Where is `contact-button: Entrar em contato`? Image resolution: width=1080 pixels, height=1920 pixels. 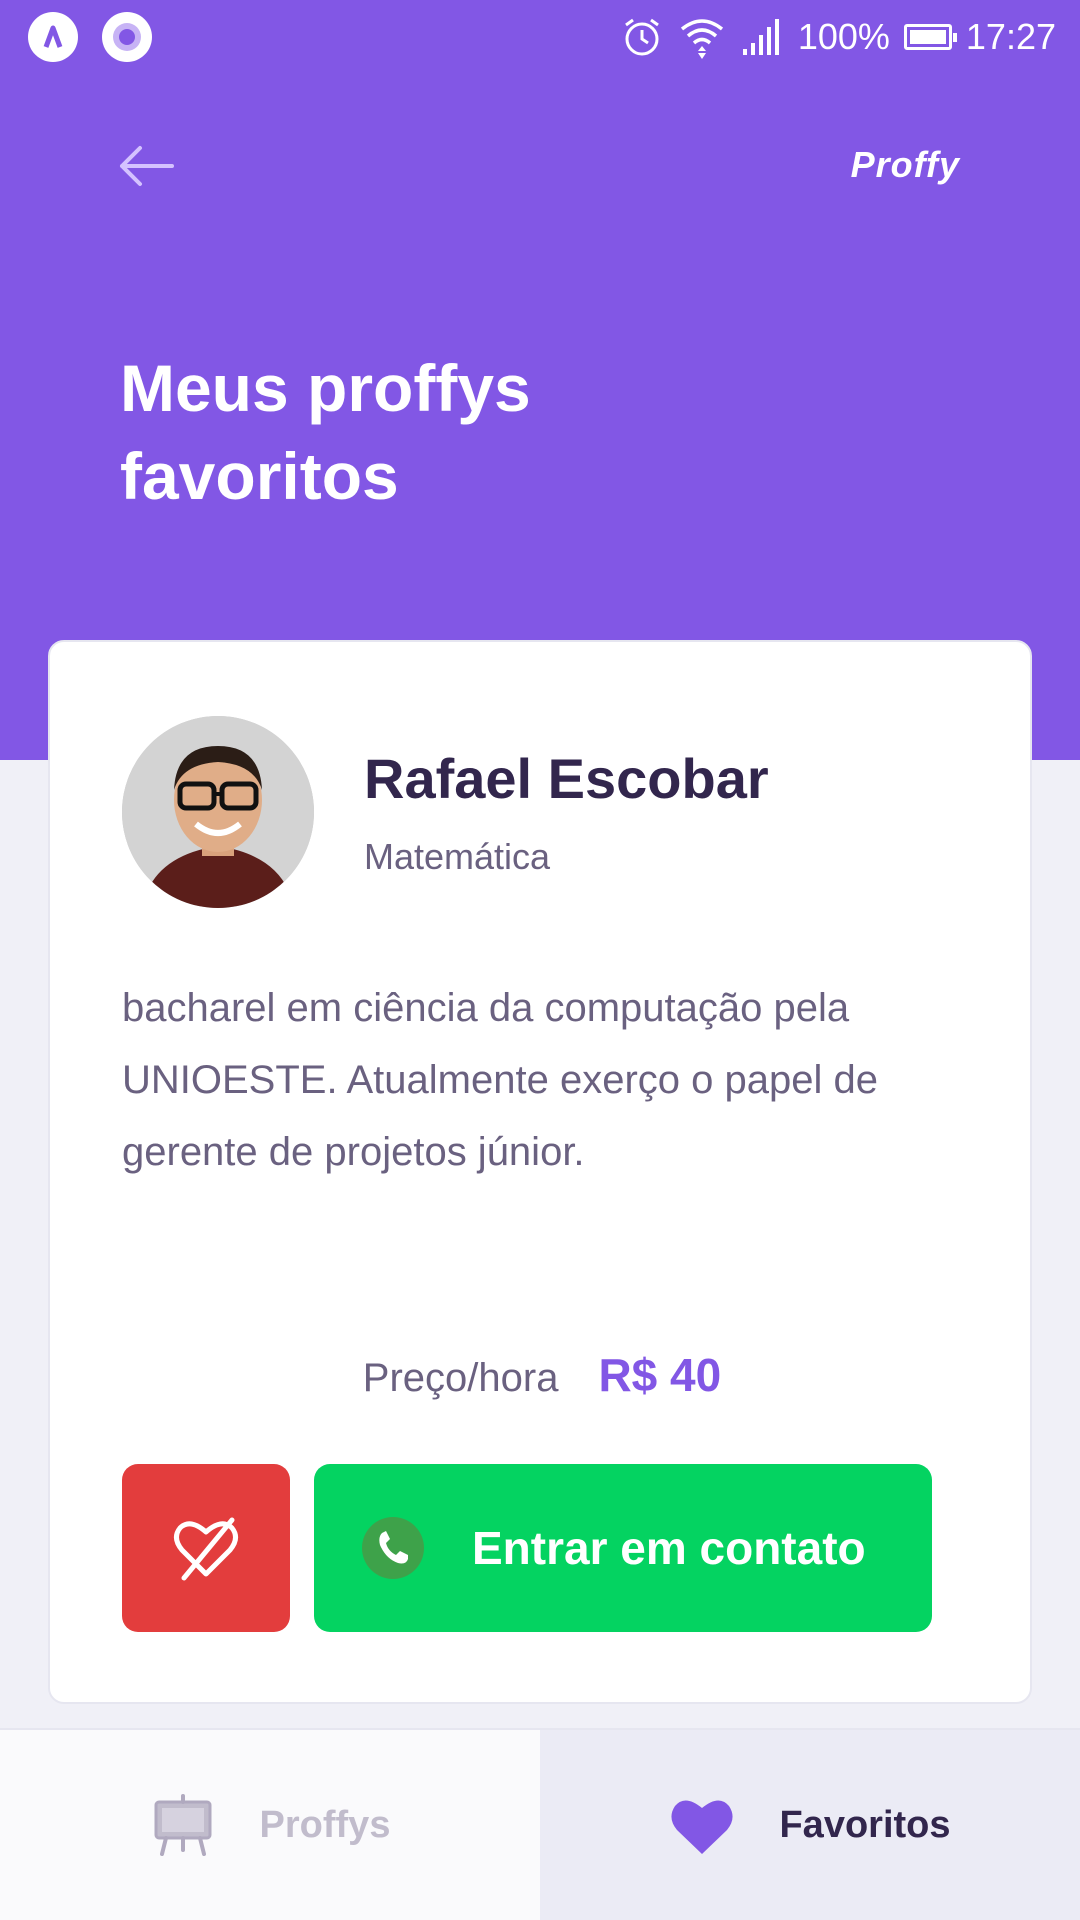
contact-button: Entrar em contato is located at coordinates (623, 1548).